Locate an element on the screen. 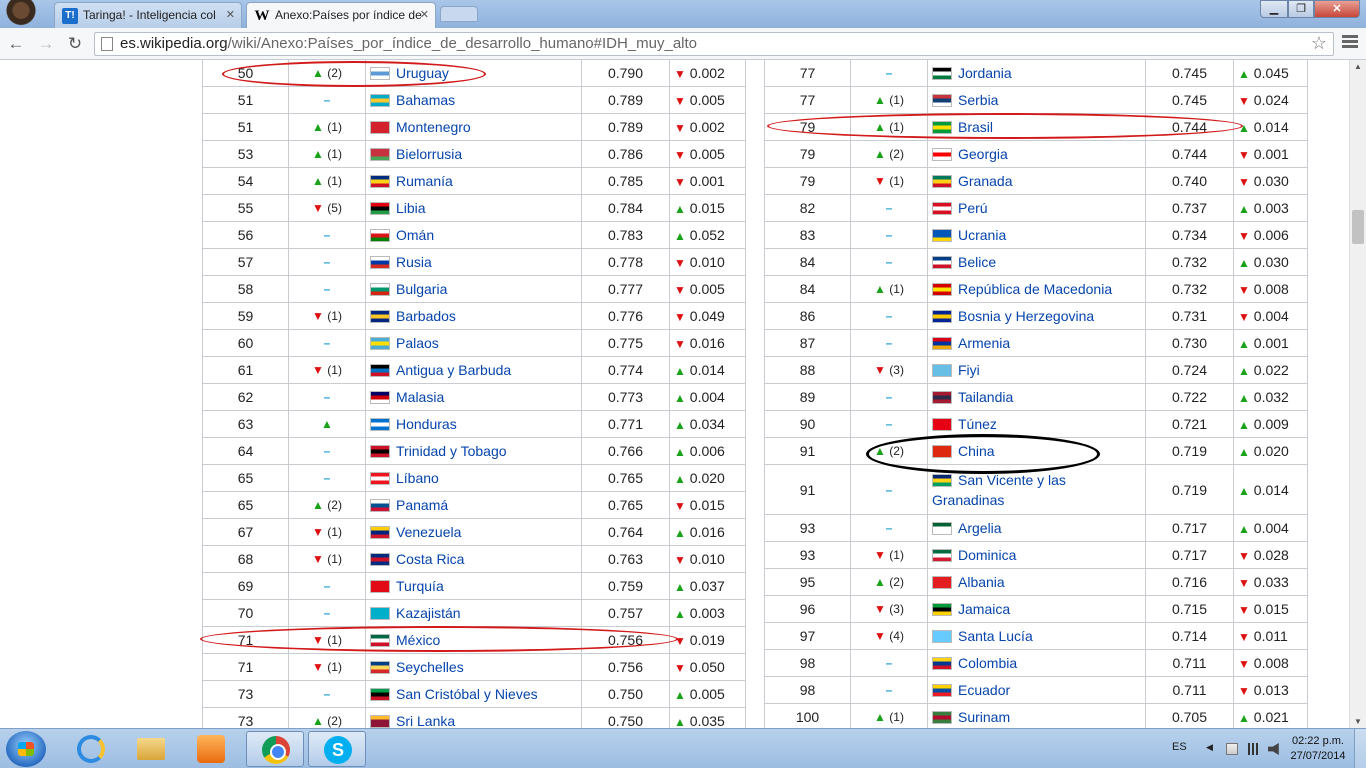 The height and width of the screenshot is (768, 1366). country-link: Albania is located at coordinates (981, 582).